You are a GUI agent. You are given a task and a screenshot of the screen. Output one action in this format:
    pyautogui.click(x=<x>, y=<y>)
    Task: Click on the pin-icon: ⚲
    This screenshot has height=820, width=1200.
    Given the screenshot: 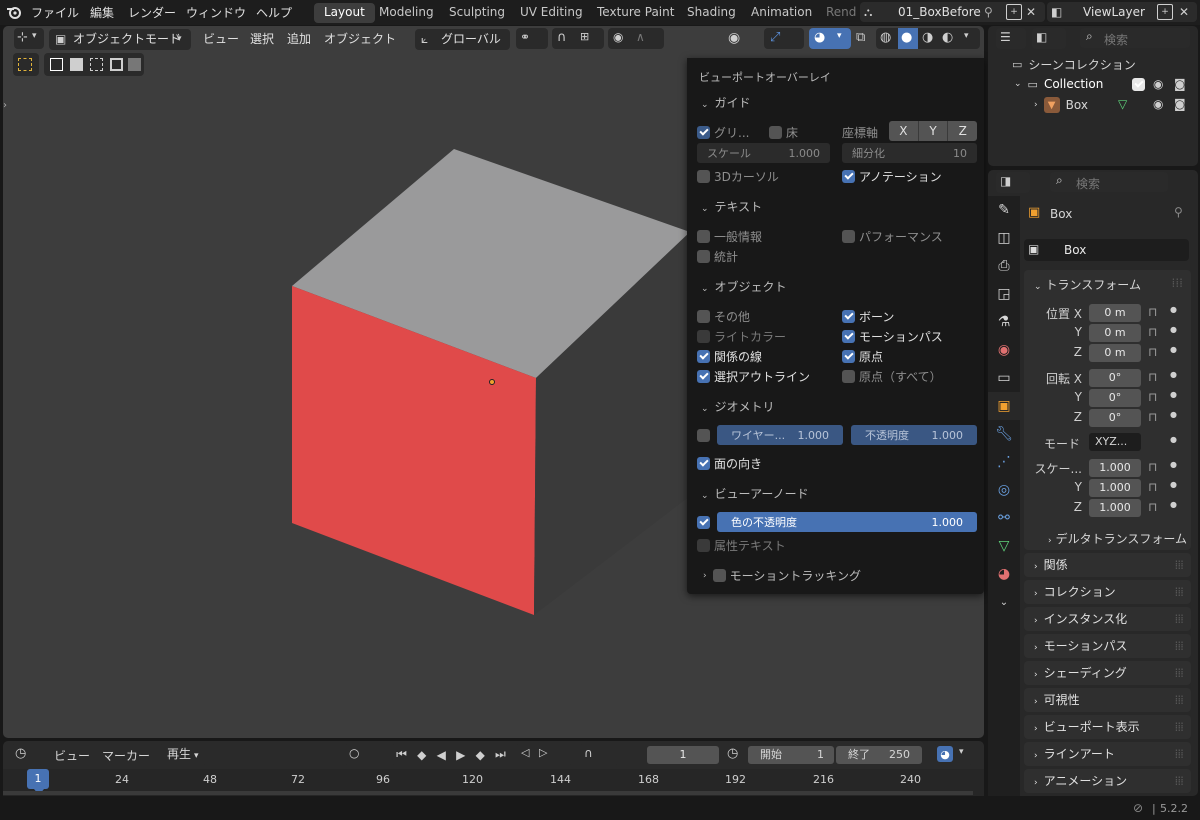 What is the action you would take?
    pyautogui.click(x=1178, y=212)
    